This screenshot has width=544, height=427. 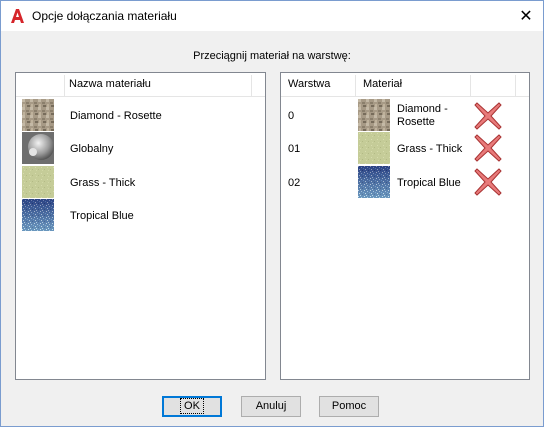 What do you see at coordinates (116, 116) in the screenshot?
I see `material-name: Diamond - Rosette` at bounding box center [116, 116].